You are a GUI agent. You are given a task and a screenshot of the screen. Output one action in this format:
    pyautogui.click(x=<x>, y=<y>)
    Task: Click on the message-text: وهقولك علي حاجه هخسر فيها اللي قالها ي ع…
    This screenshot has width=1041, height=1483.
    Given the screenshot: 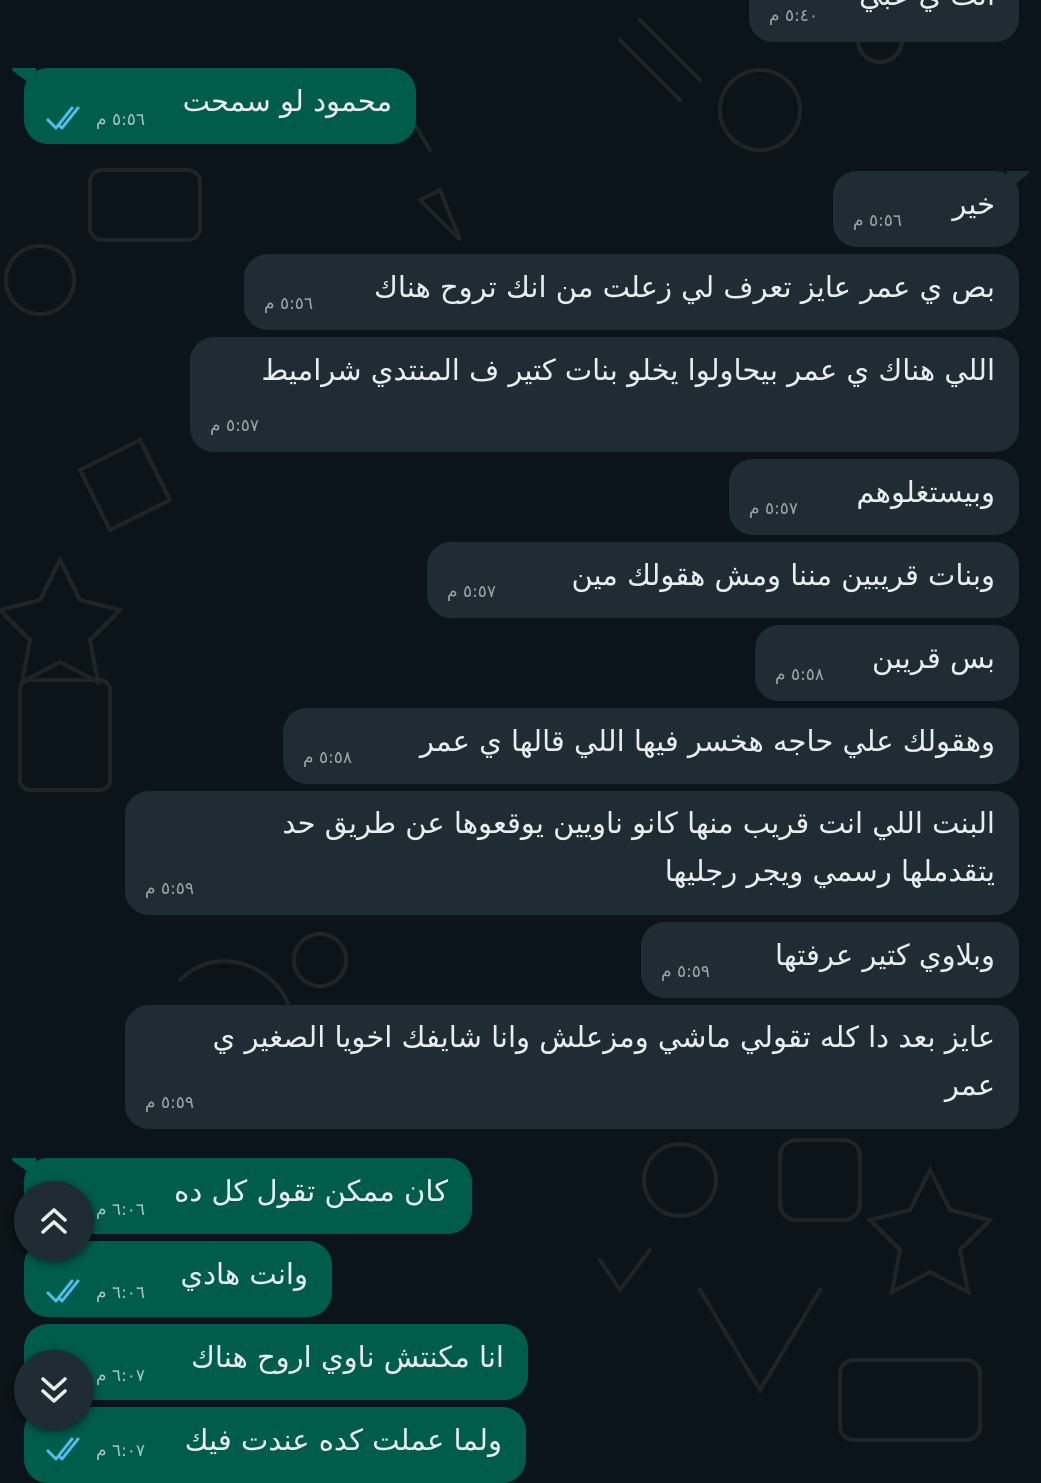 What is the action you would take?
    pyautogui.click(x=707, y=741)
    